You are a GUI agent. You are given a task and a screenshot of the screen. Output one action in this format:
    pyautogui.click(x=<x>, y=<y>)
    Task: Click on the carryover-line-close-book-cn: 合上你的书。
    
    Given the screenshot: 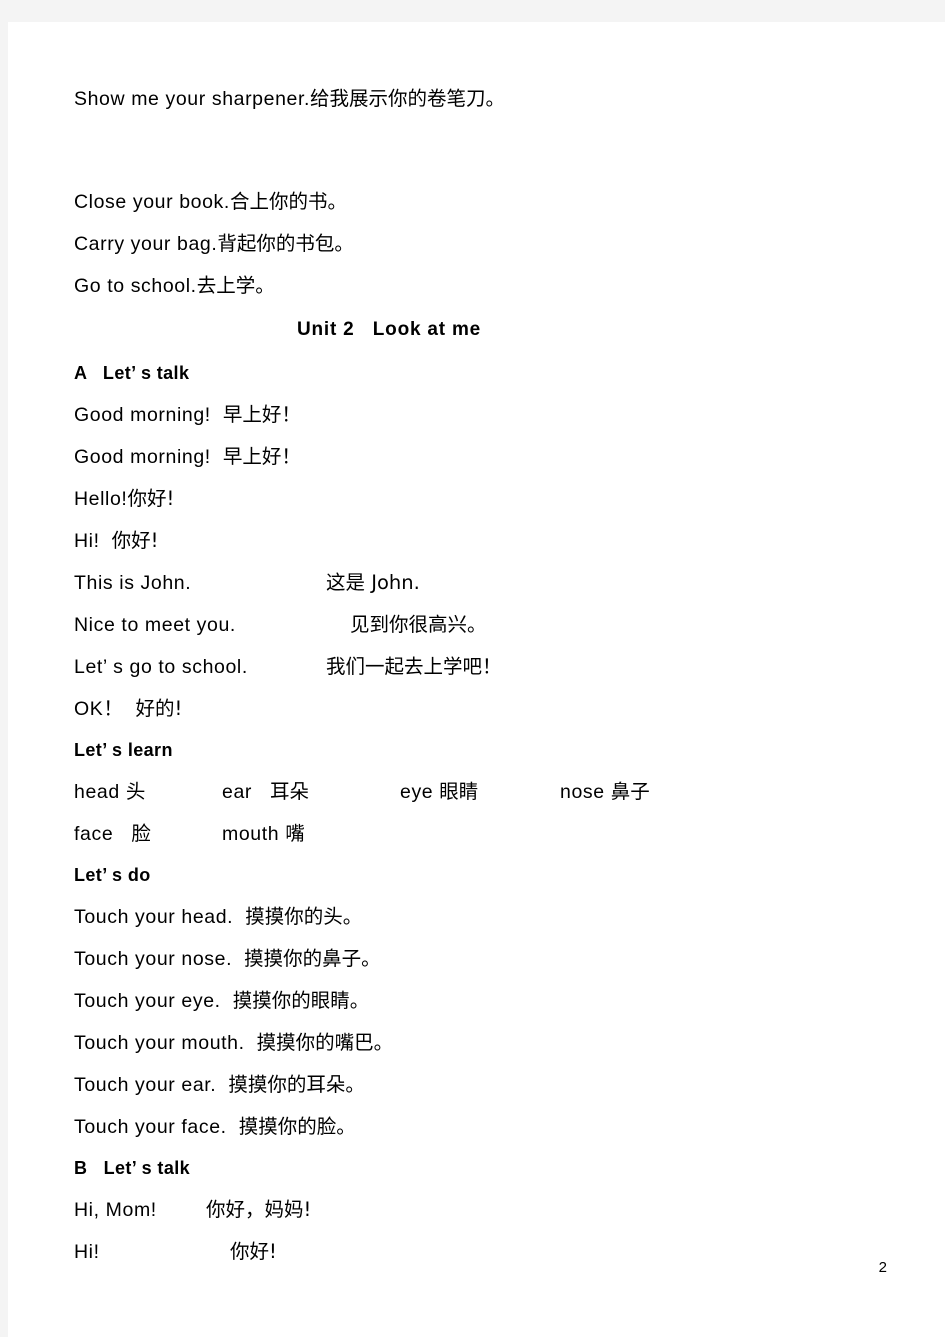 What is the action you would take?
    pyautogui.click(x=288, y=201)
    